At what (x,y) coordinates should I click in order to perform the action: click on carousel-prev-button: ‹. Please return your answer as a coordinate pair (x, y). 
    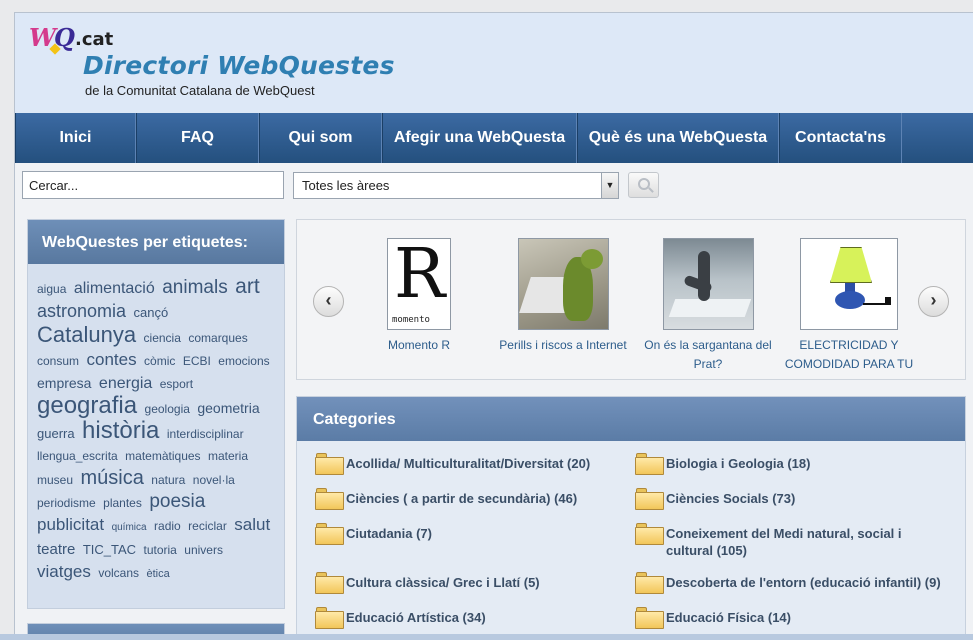
    Looking at the image, I should click on (328, 301).